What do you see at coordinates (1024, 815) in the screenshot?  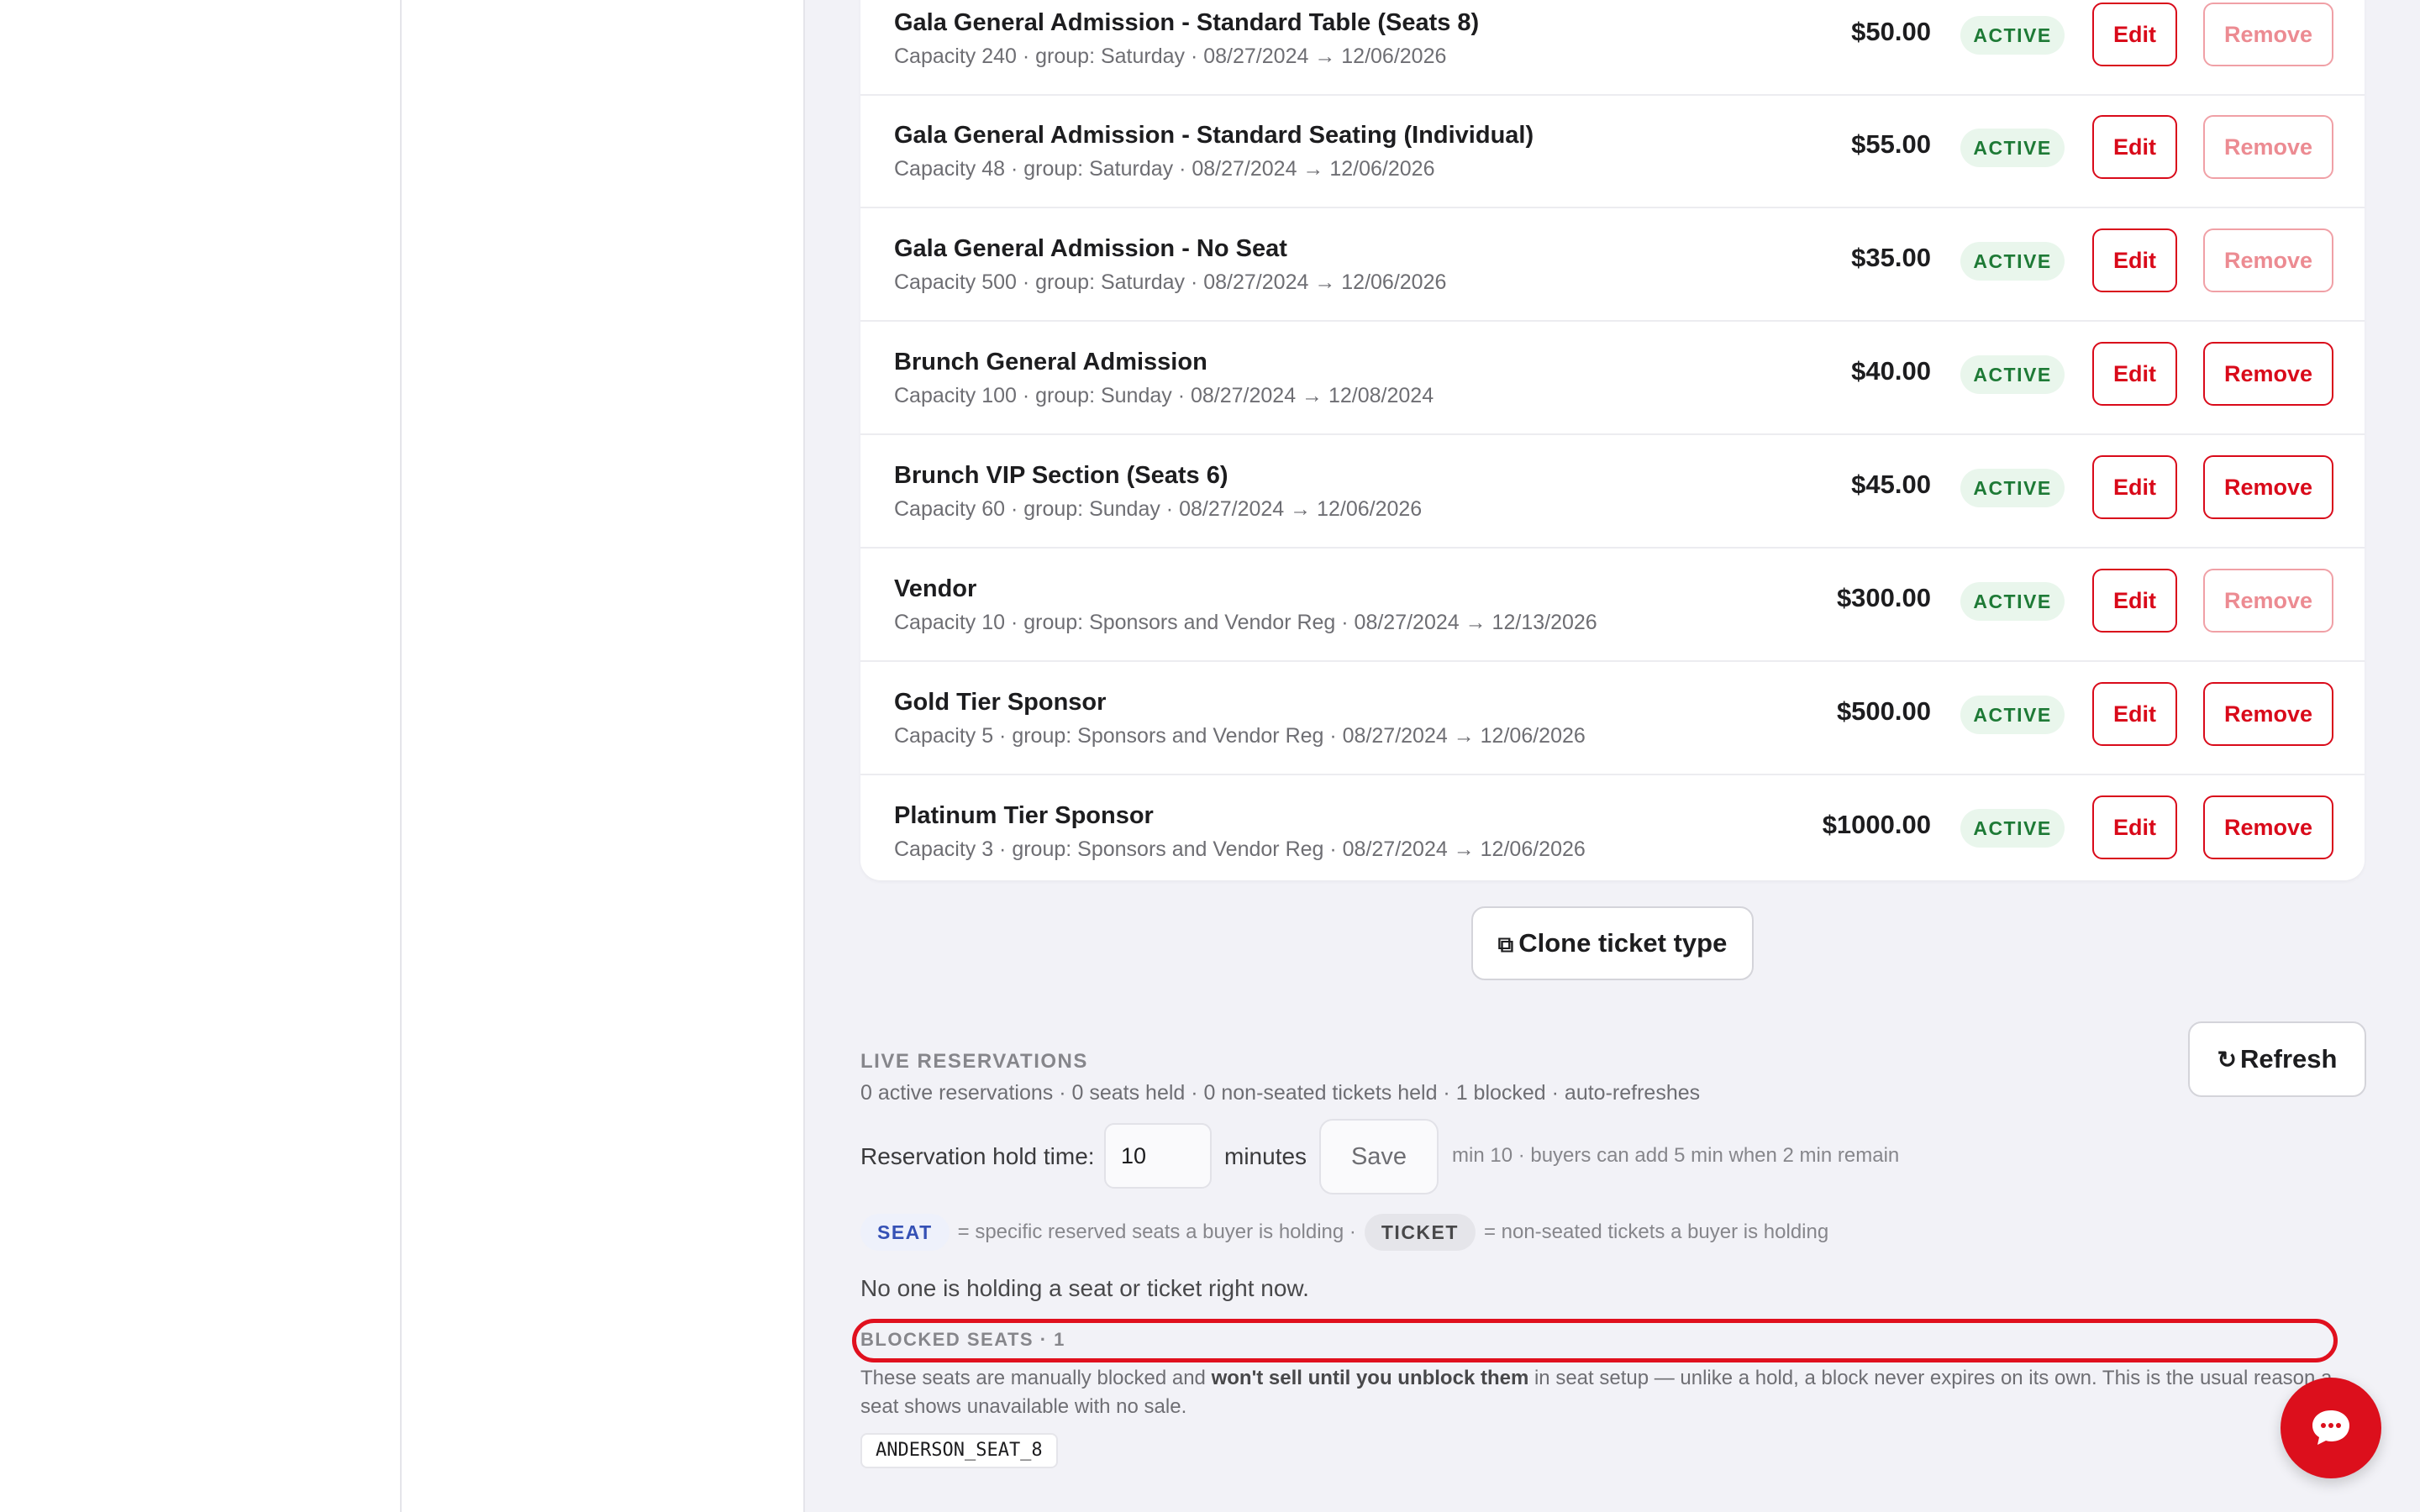 I see `ticket-name: Platinum Tier Sponsor` at bounding box center [1024, 815].